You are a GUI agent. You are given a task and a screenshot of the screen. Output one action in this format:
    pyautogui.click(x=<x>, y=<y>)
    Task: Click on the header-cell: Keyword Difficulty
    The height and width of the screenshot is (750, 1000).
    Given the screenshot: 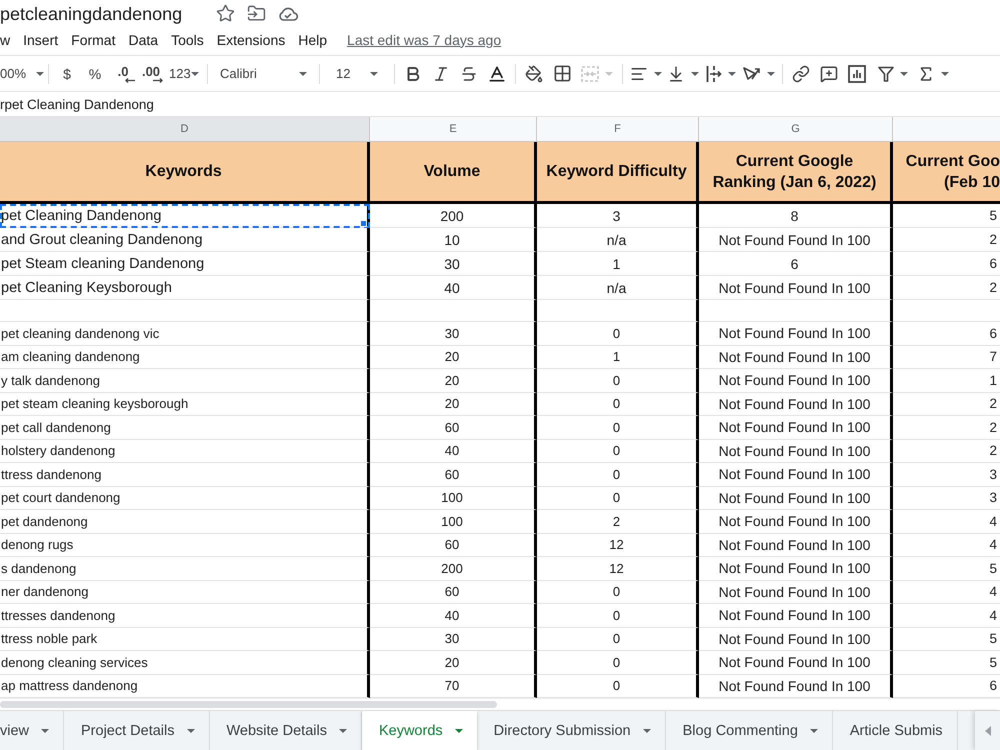 What is the action you would take?
    pyautogui.click(x=618, y=173)
    